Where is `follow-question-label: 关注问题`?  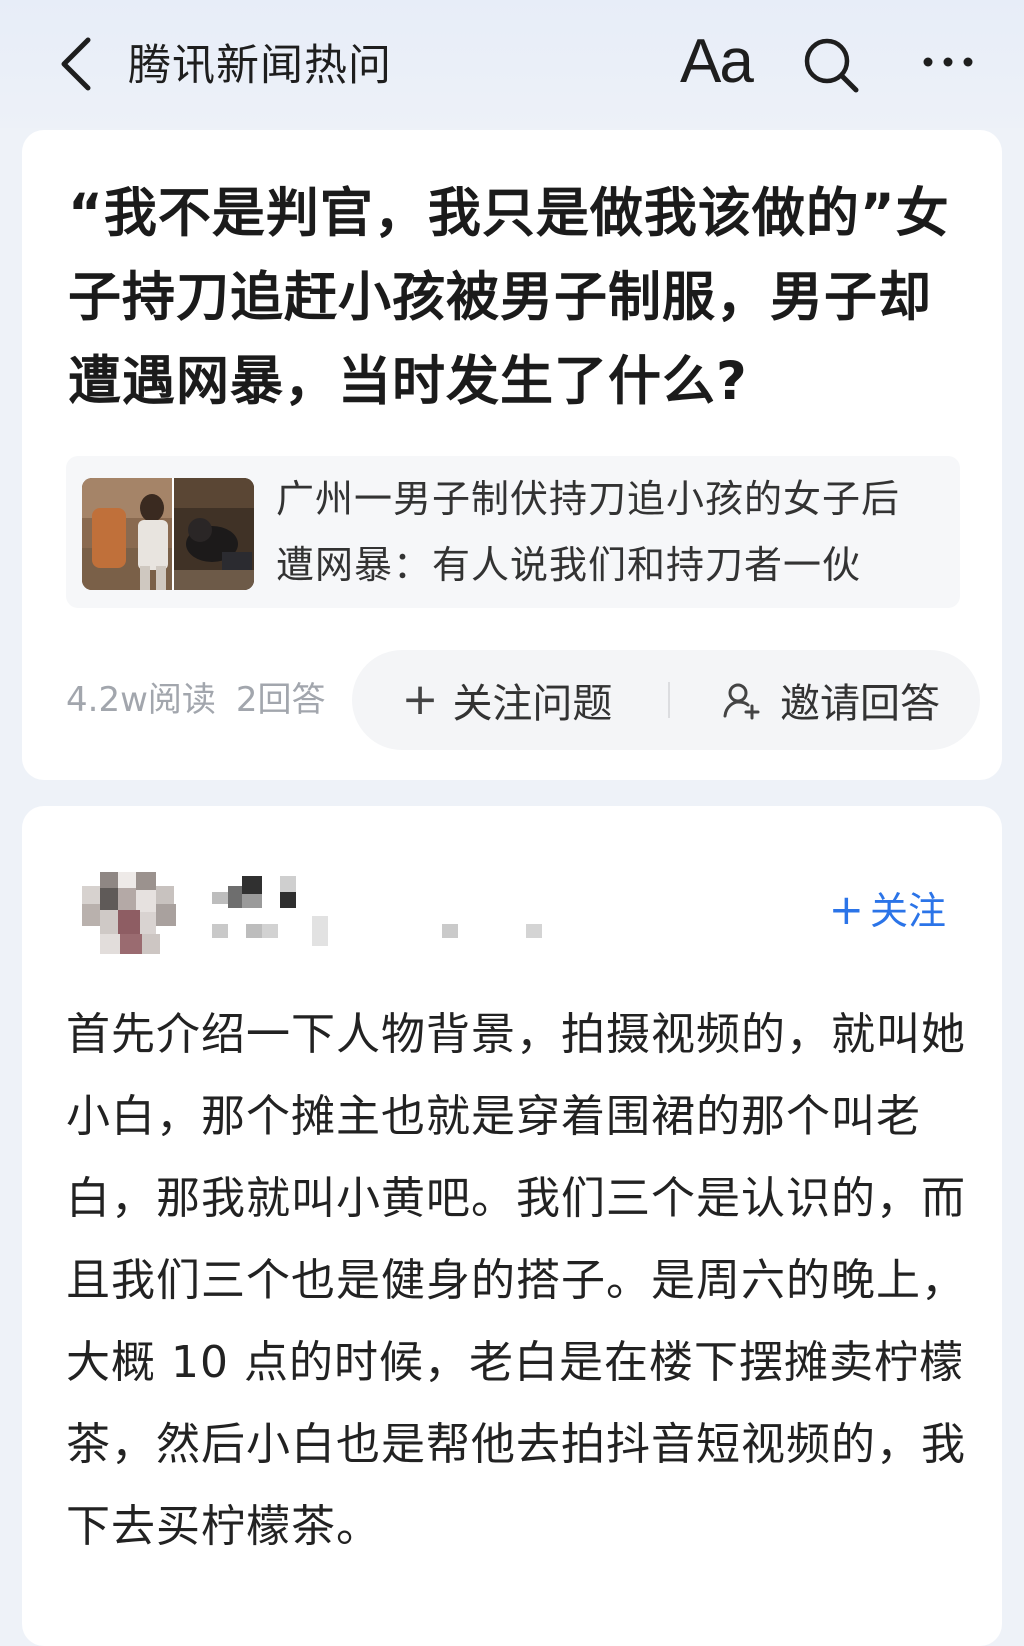
follow-question-label: 关注问题 is located at coordinates (532, 704).